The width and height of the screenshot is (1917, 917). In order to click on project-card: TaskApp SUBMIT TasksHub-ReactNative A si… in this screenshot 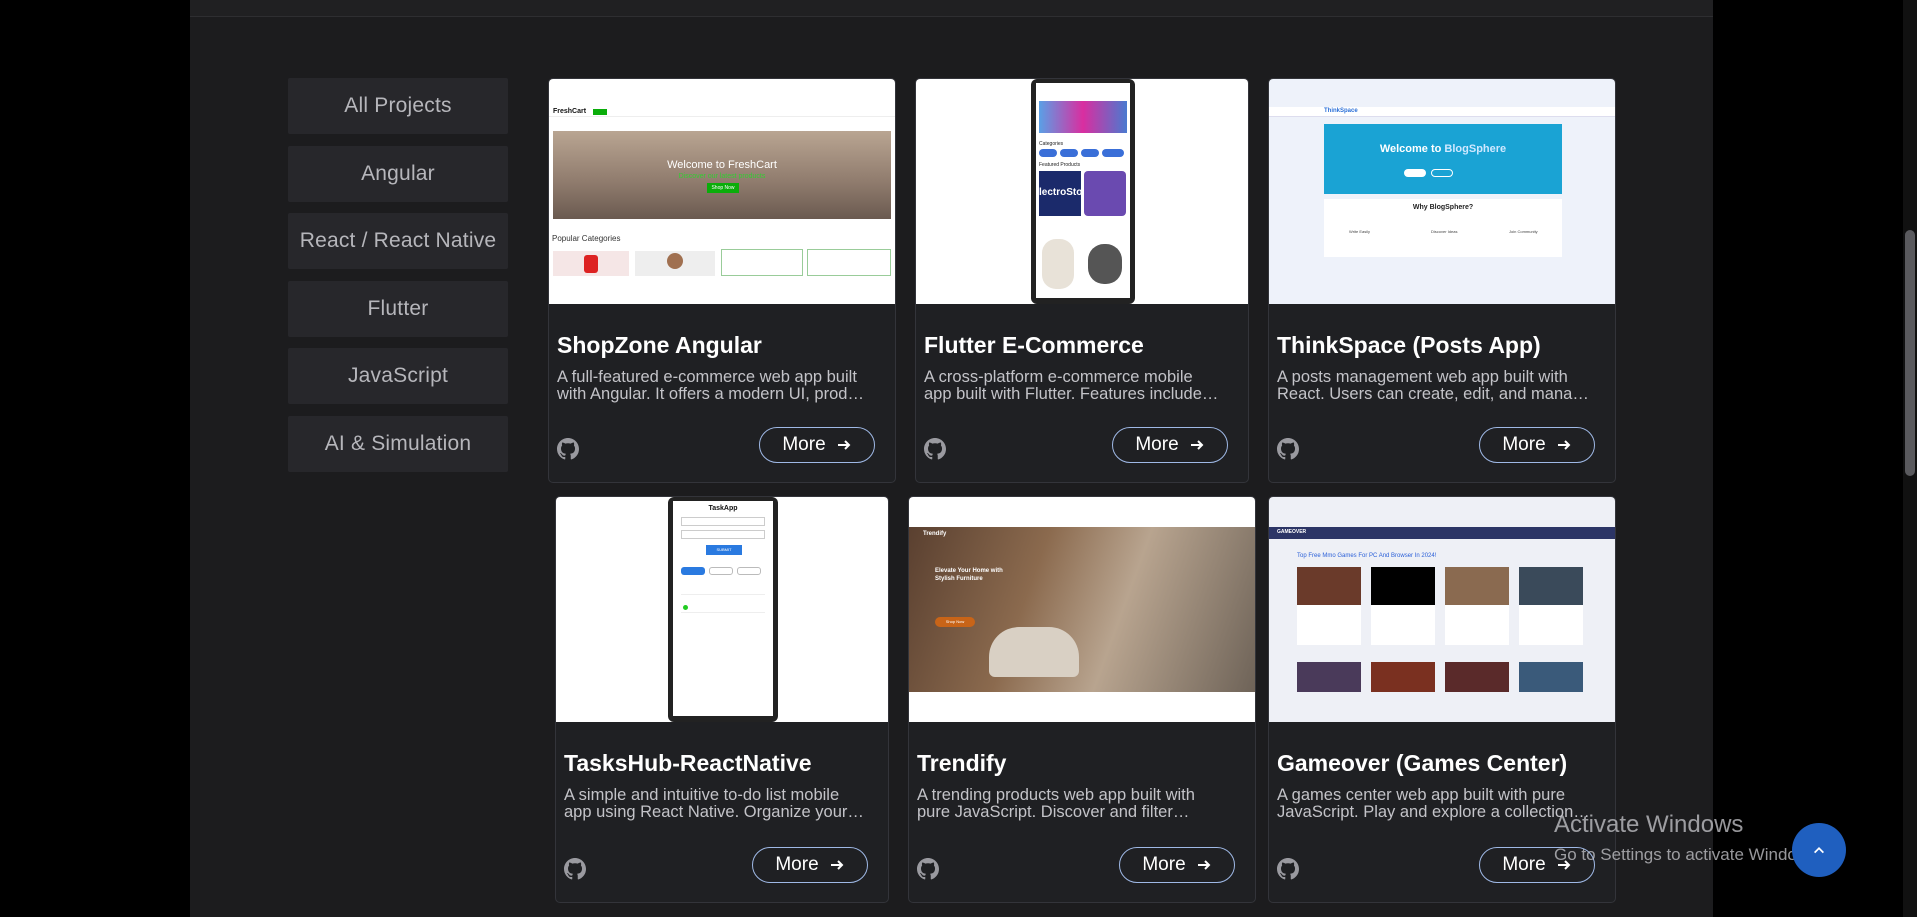, I will do `click(722, 699)`.